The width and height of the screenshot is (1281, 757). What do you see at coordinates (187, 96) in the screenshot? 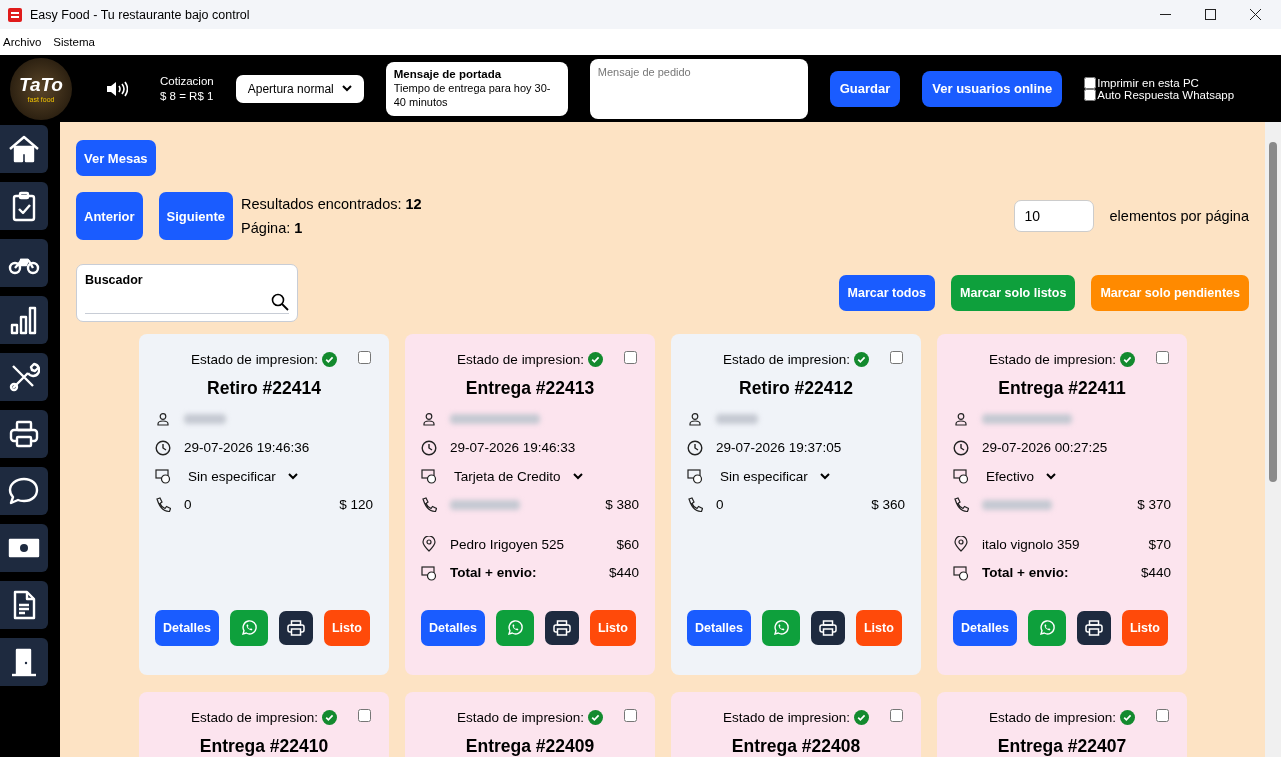
I see `rate-value: $ 8 = R$ 1` at bounding box center [187, 96].